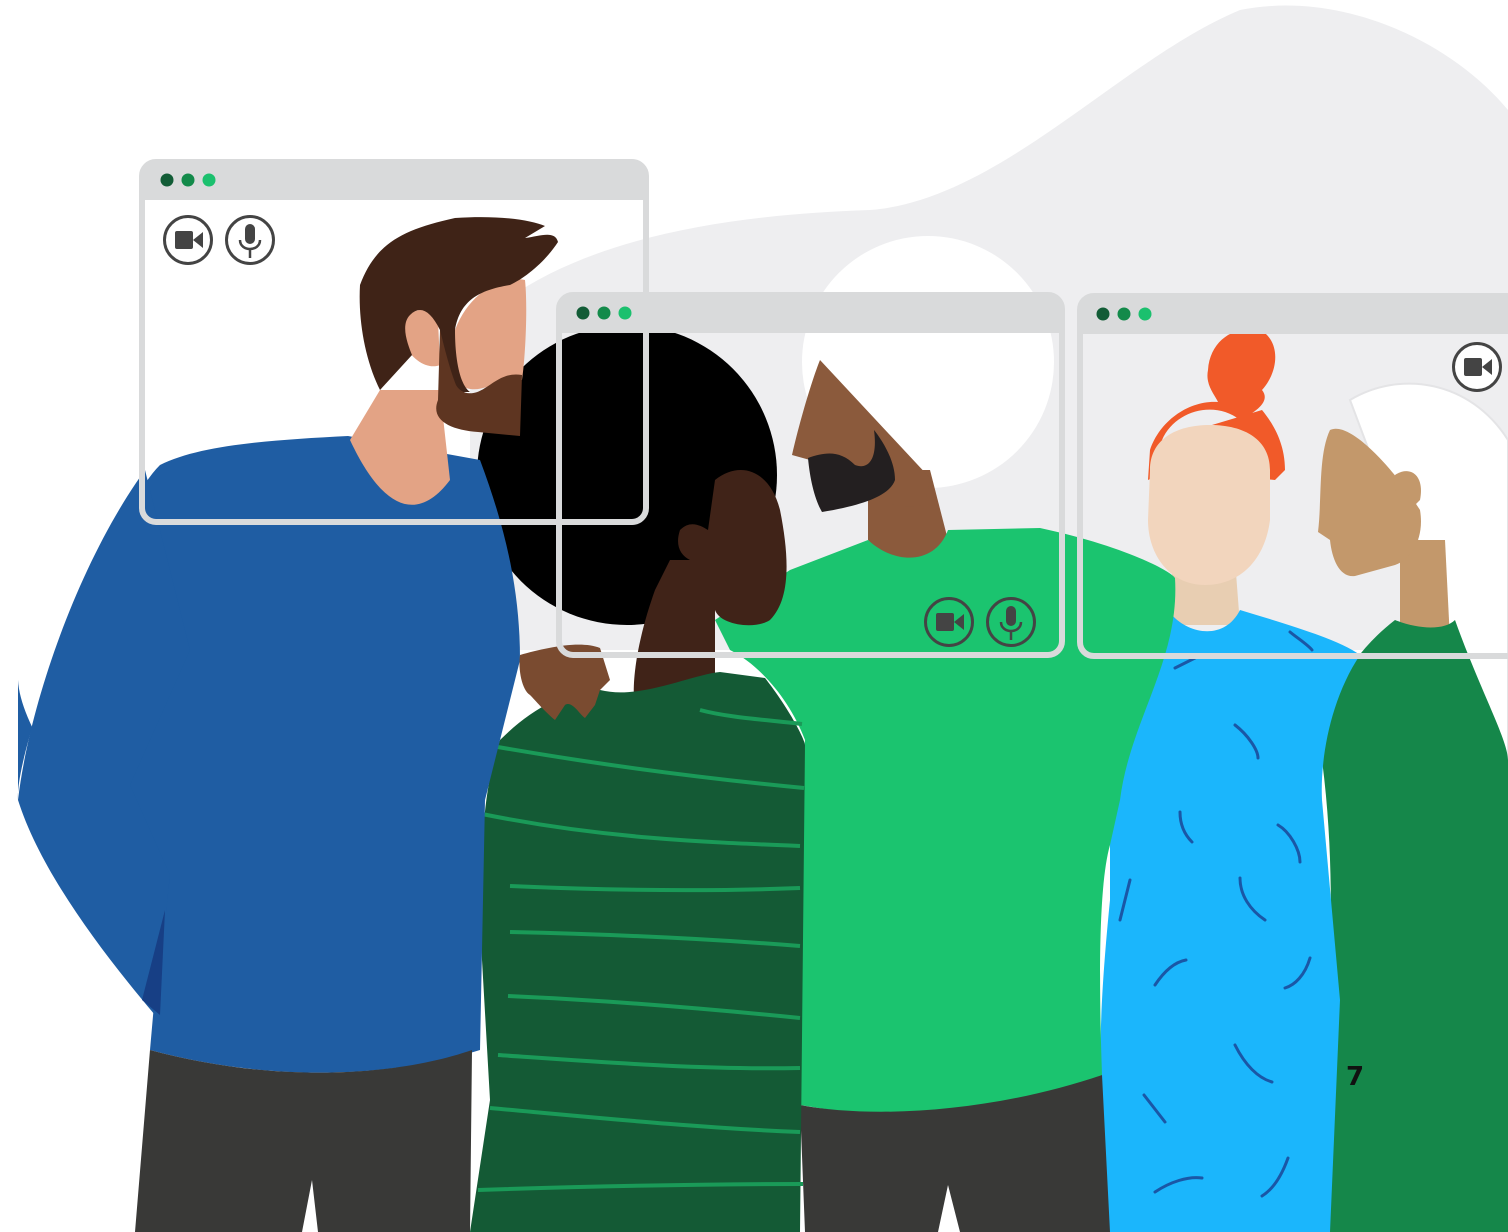 This screenshot has width=1508, height=1232. I want to click on page-number: 7, so click(1355, 1077).